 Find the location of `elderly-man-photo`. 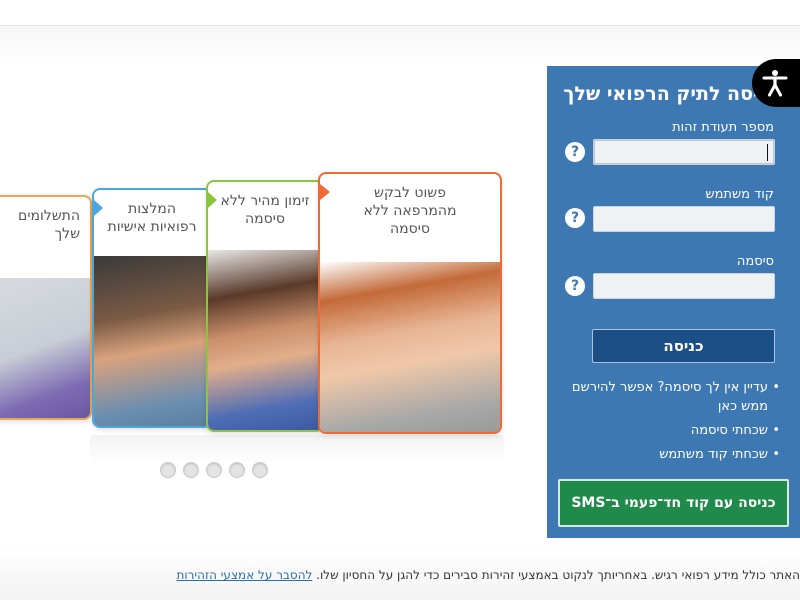

elderly-man-photo is located at coordinates (45, 348).